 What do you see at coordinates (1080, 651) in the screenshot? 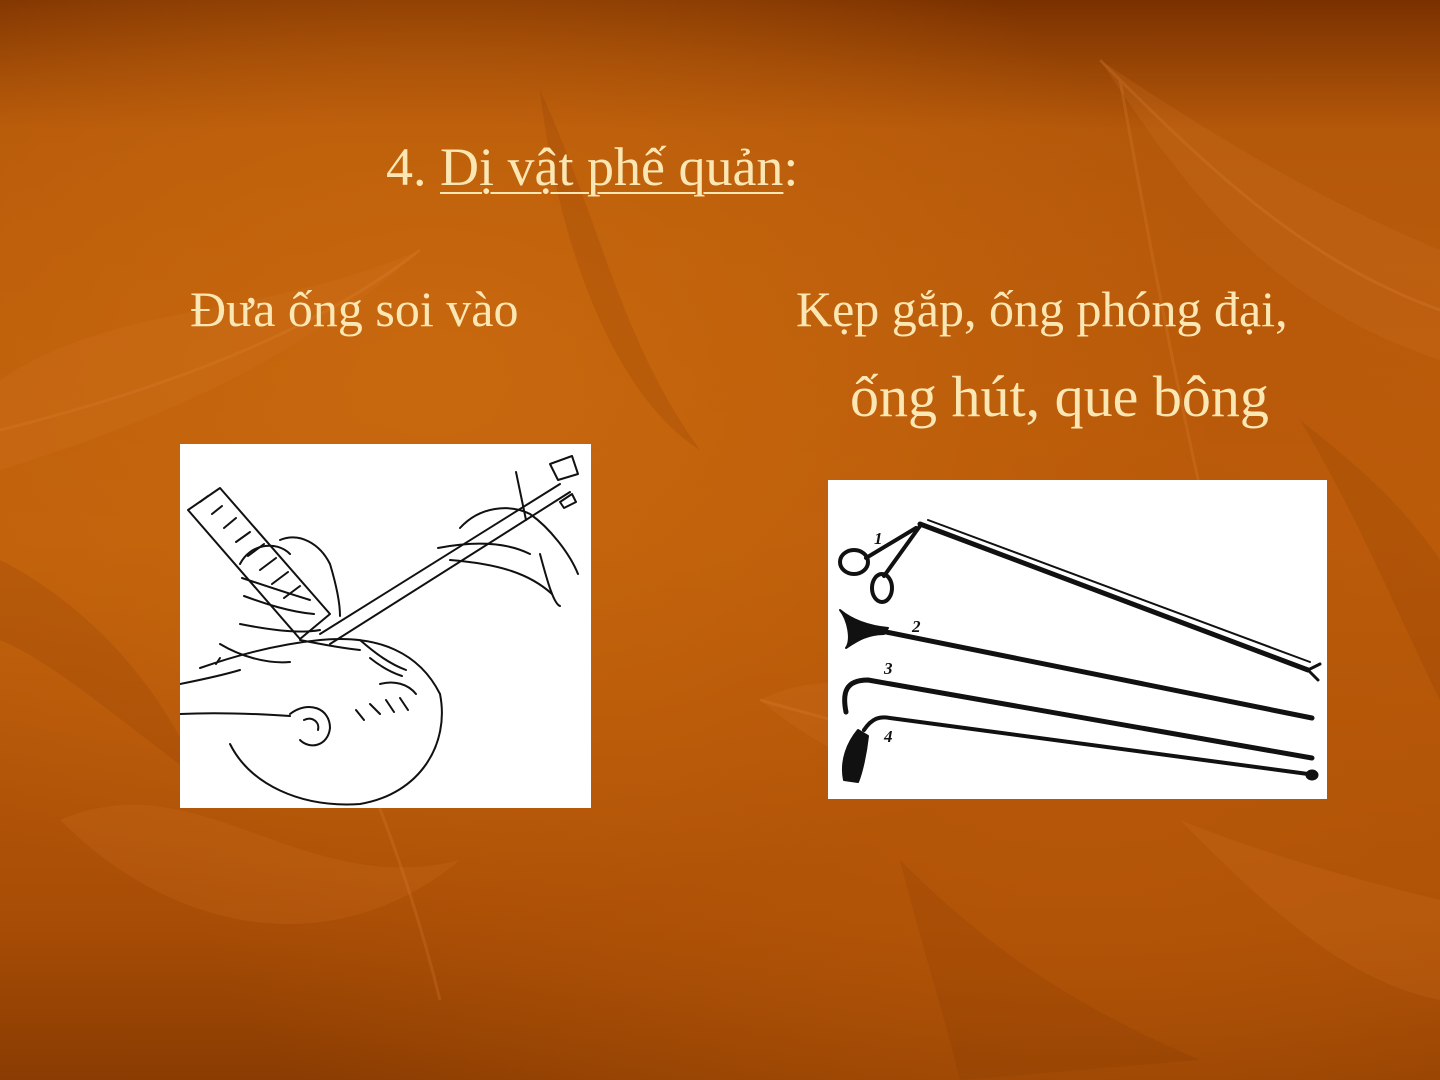
I see `instruments-drawing: 1 2 3 4` at bounding box center [1080, 651].